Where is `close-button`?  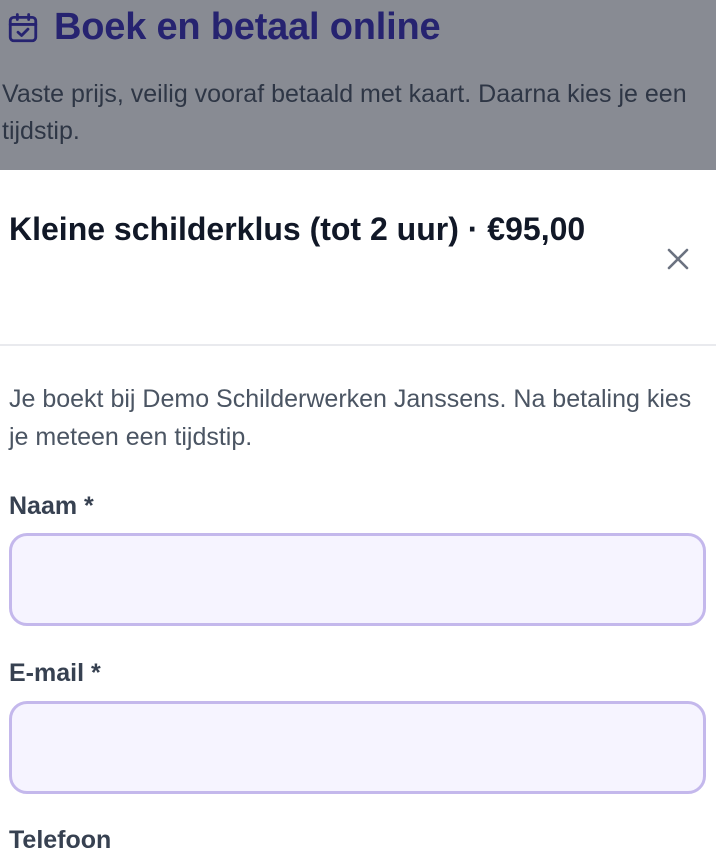 close-button is located at coordinates (678, 259).